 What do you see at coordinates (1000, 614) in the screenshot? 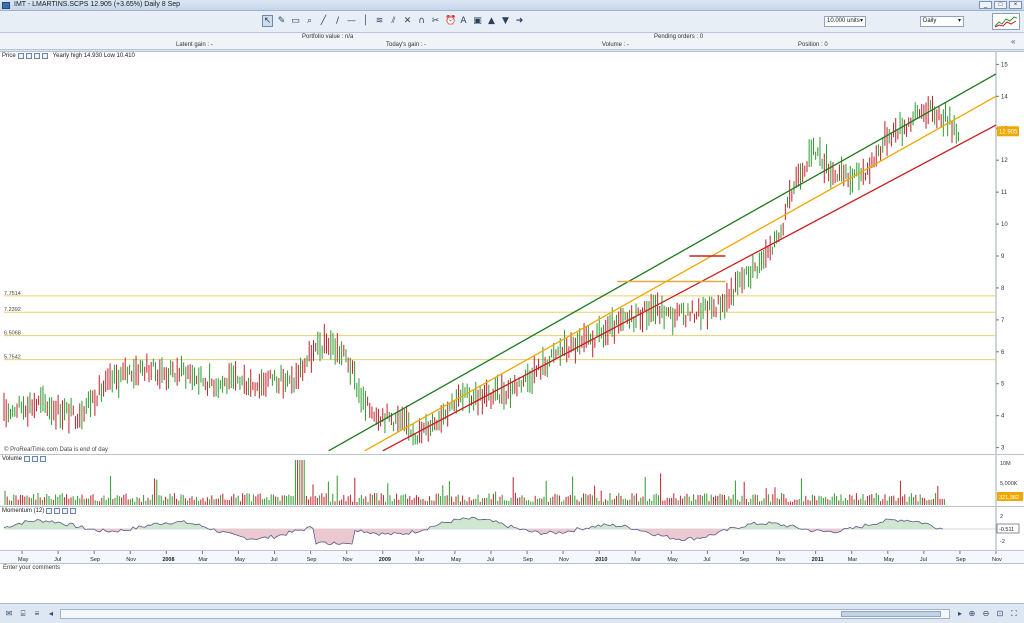
I see `zoom-fit-icon: ⊡` at bounding box center [1000, 614].